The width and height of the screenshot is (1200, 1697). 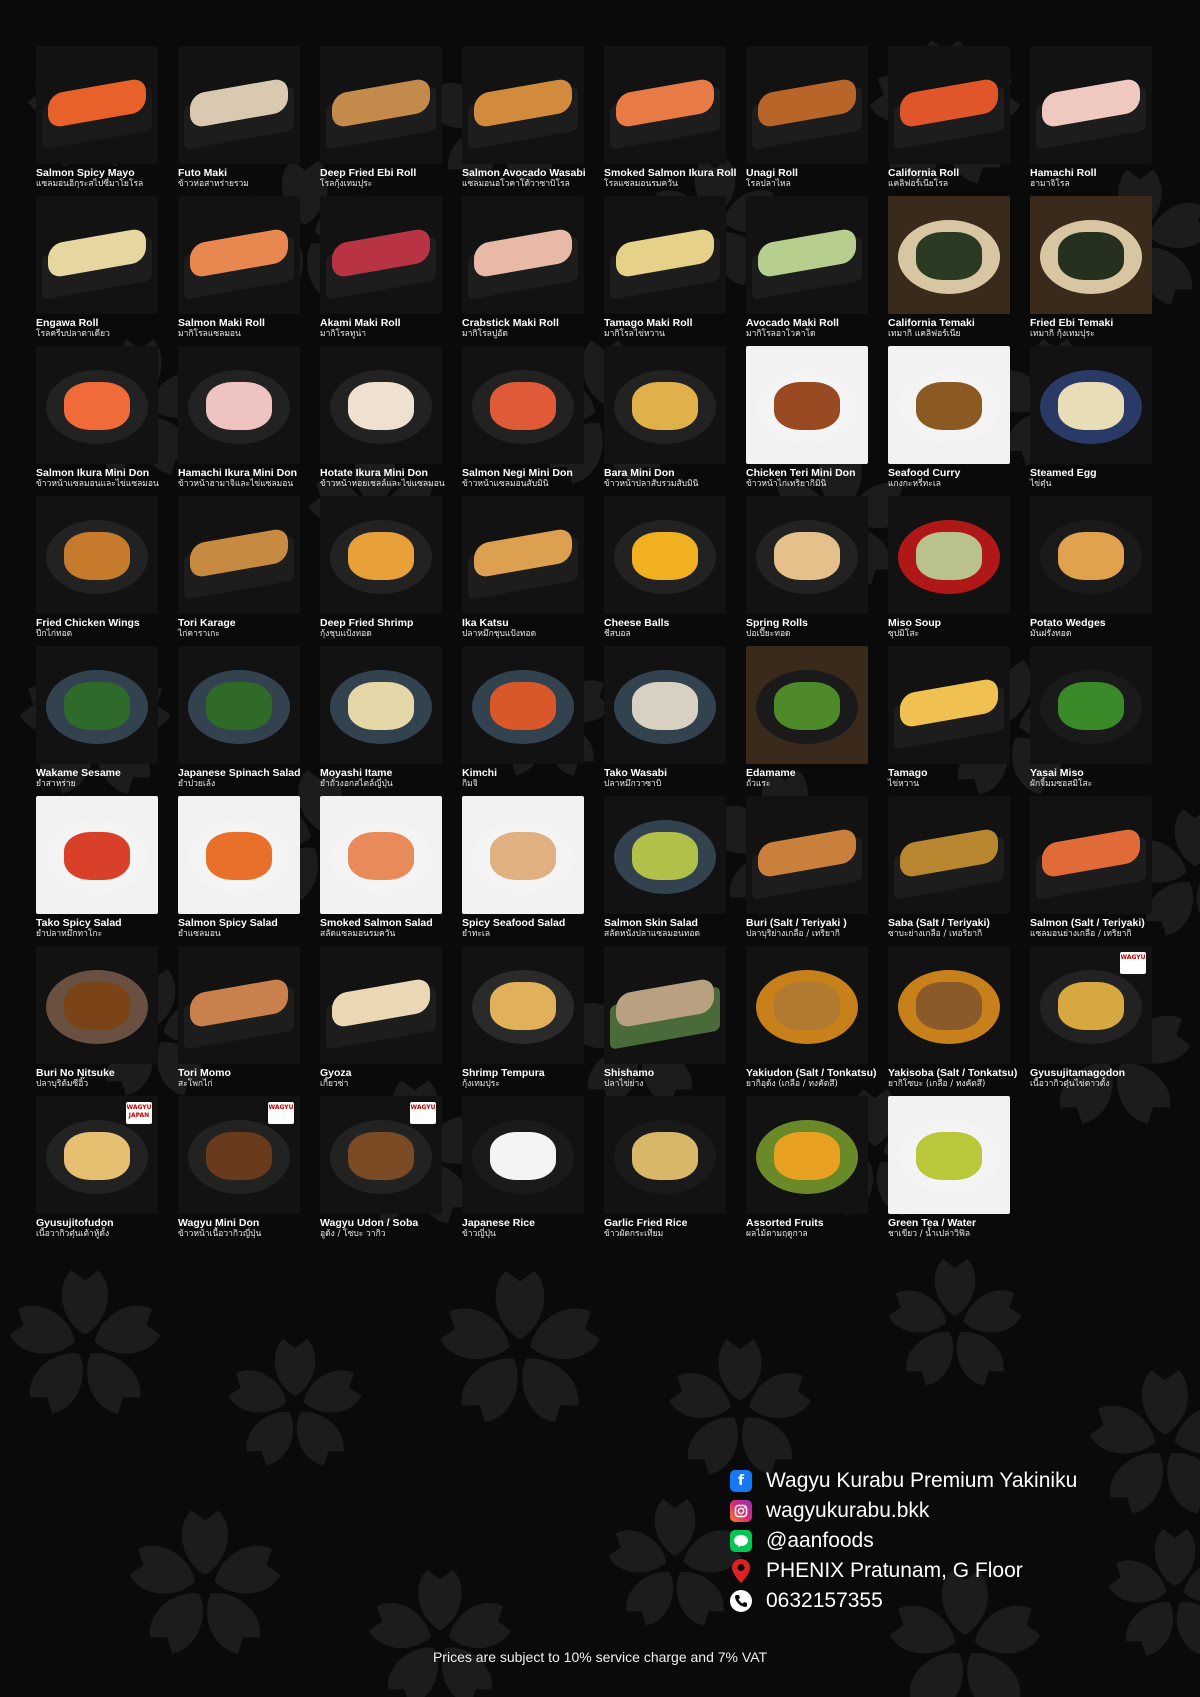 What do you see at coordinates (386, 1021) in the screenshot?
I see `menu-item: Gyoza เกี๊ยวซ่า` at bounding box center [386, 1021].